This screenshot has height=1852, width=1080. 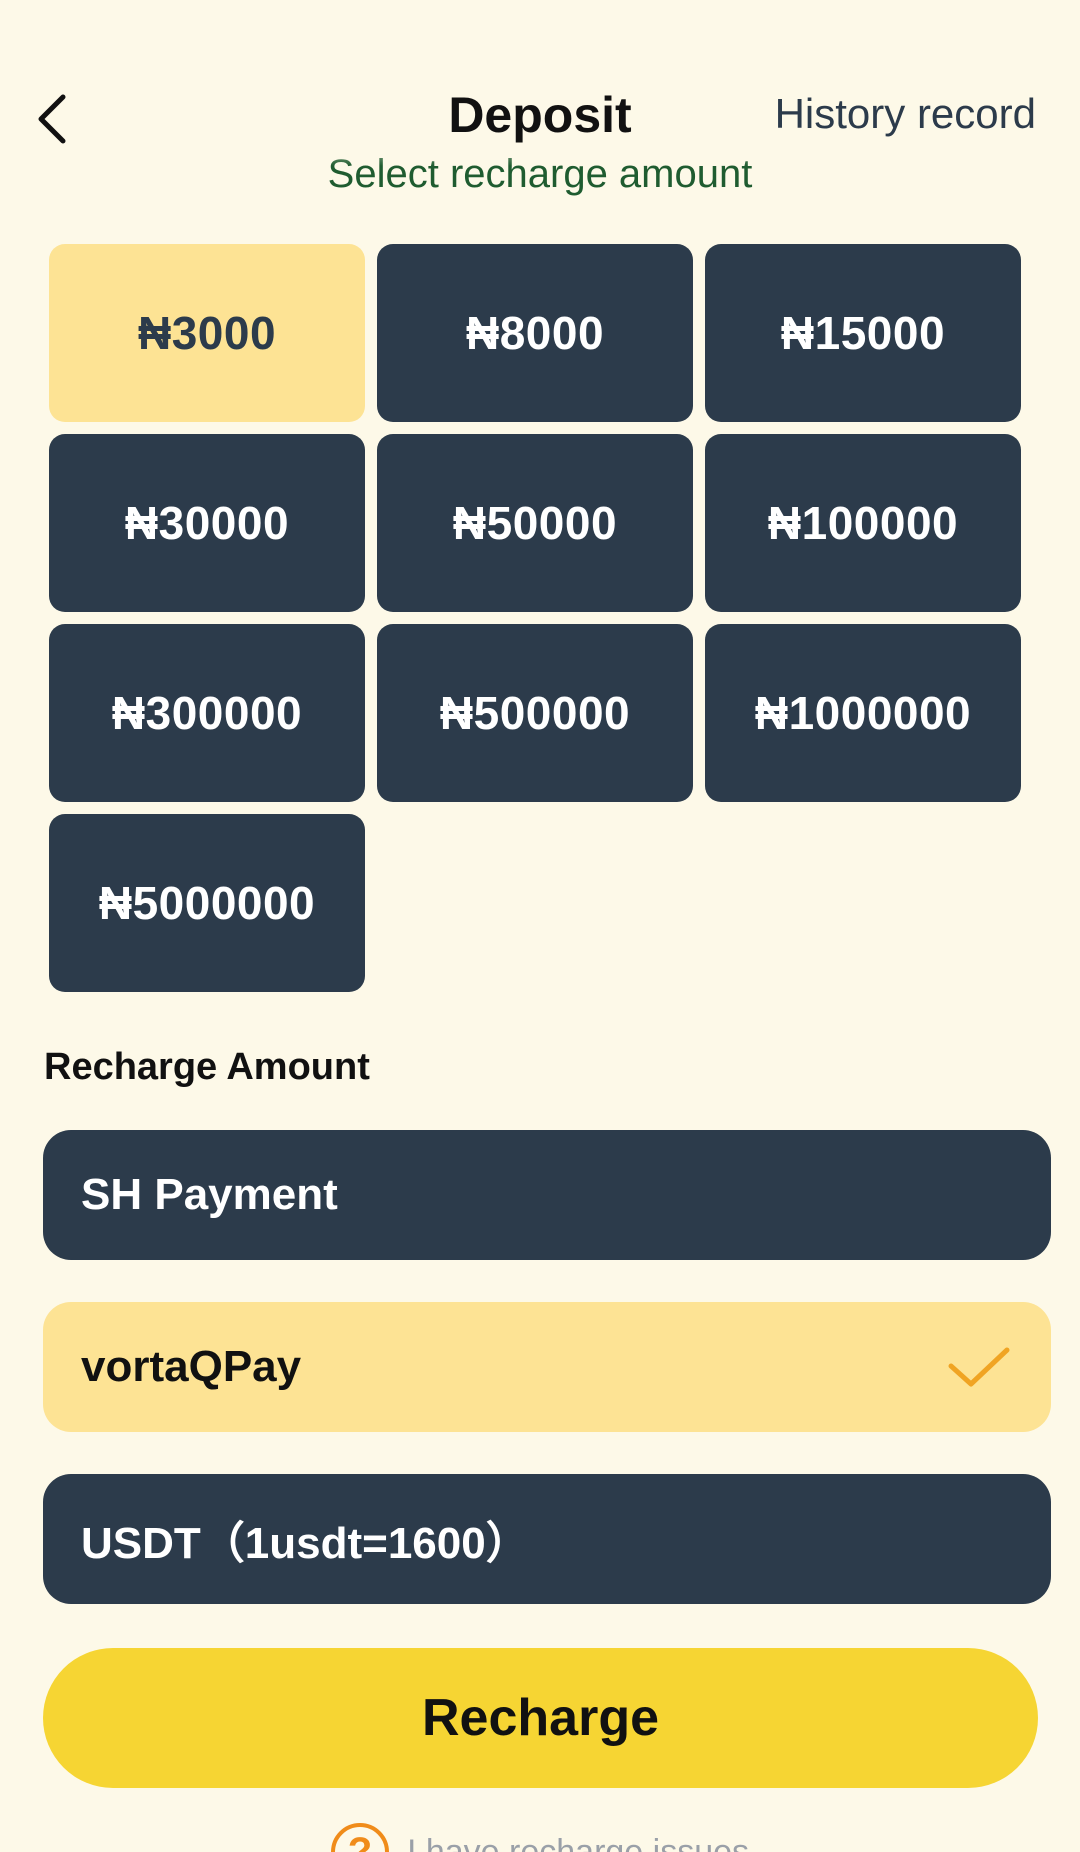 I want to click on payment-method-label: SH Payment, so click(x=209, y=1194).